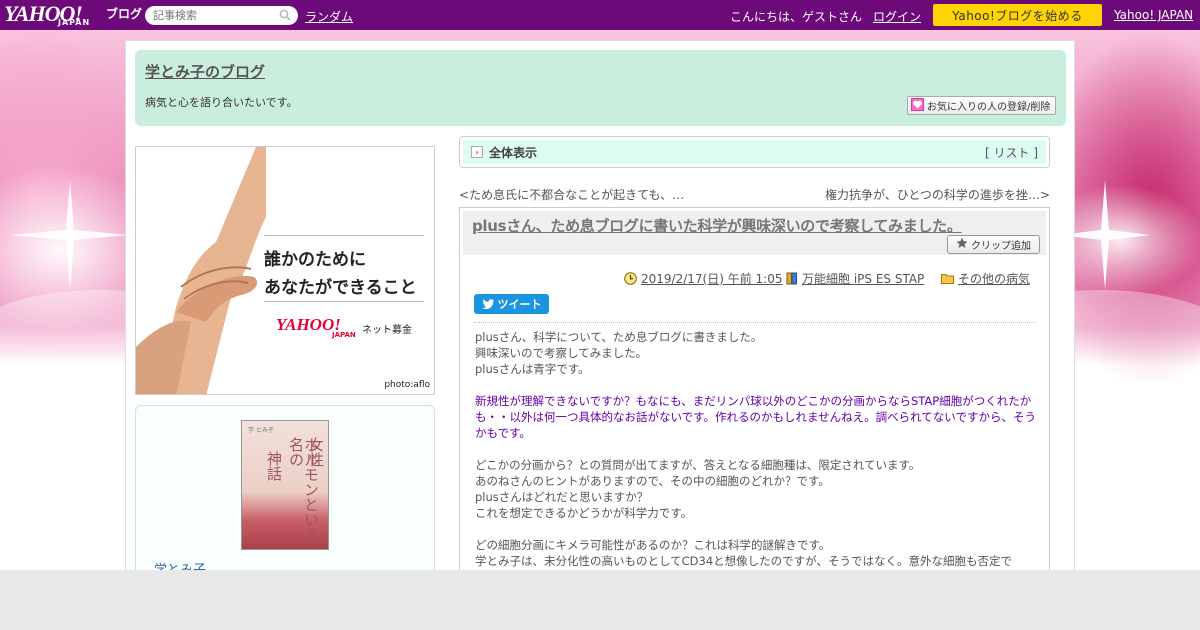 This screenshot has width=1200, height=630. What do you see at coordinates (74, 22) in the screenshot?
I see `logo-sub: JAPAN` at bounding box center [74, 22].